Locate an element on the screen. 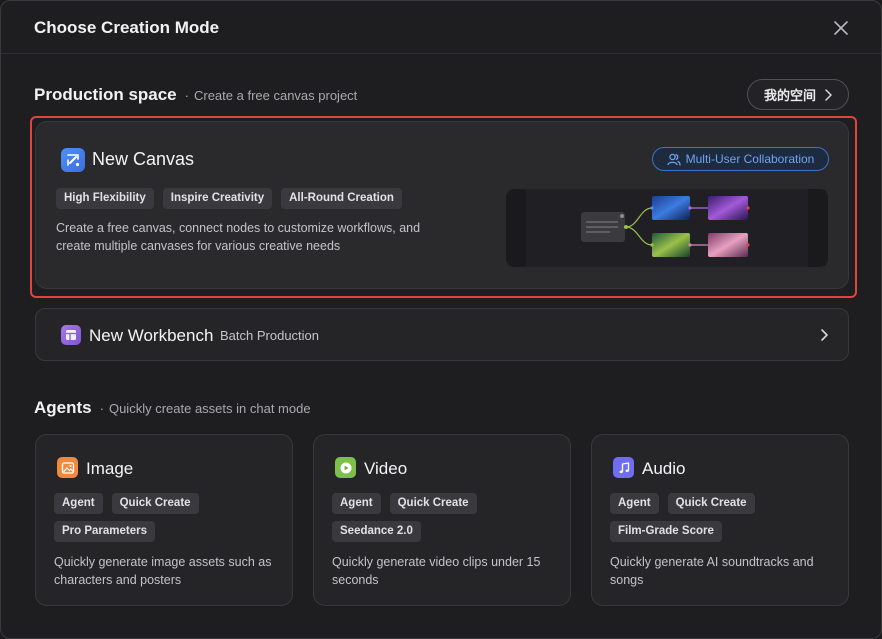 The height and width of the screenshot is (639, 882). audio-agent-title: Audio is located at coordinates (664, 468).